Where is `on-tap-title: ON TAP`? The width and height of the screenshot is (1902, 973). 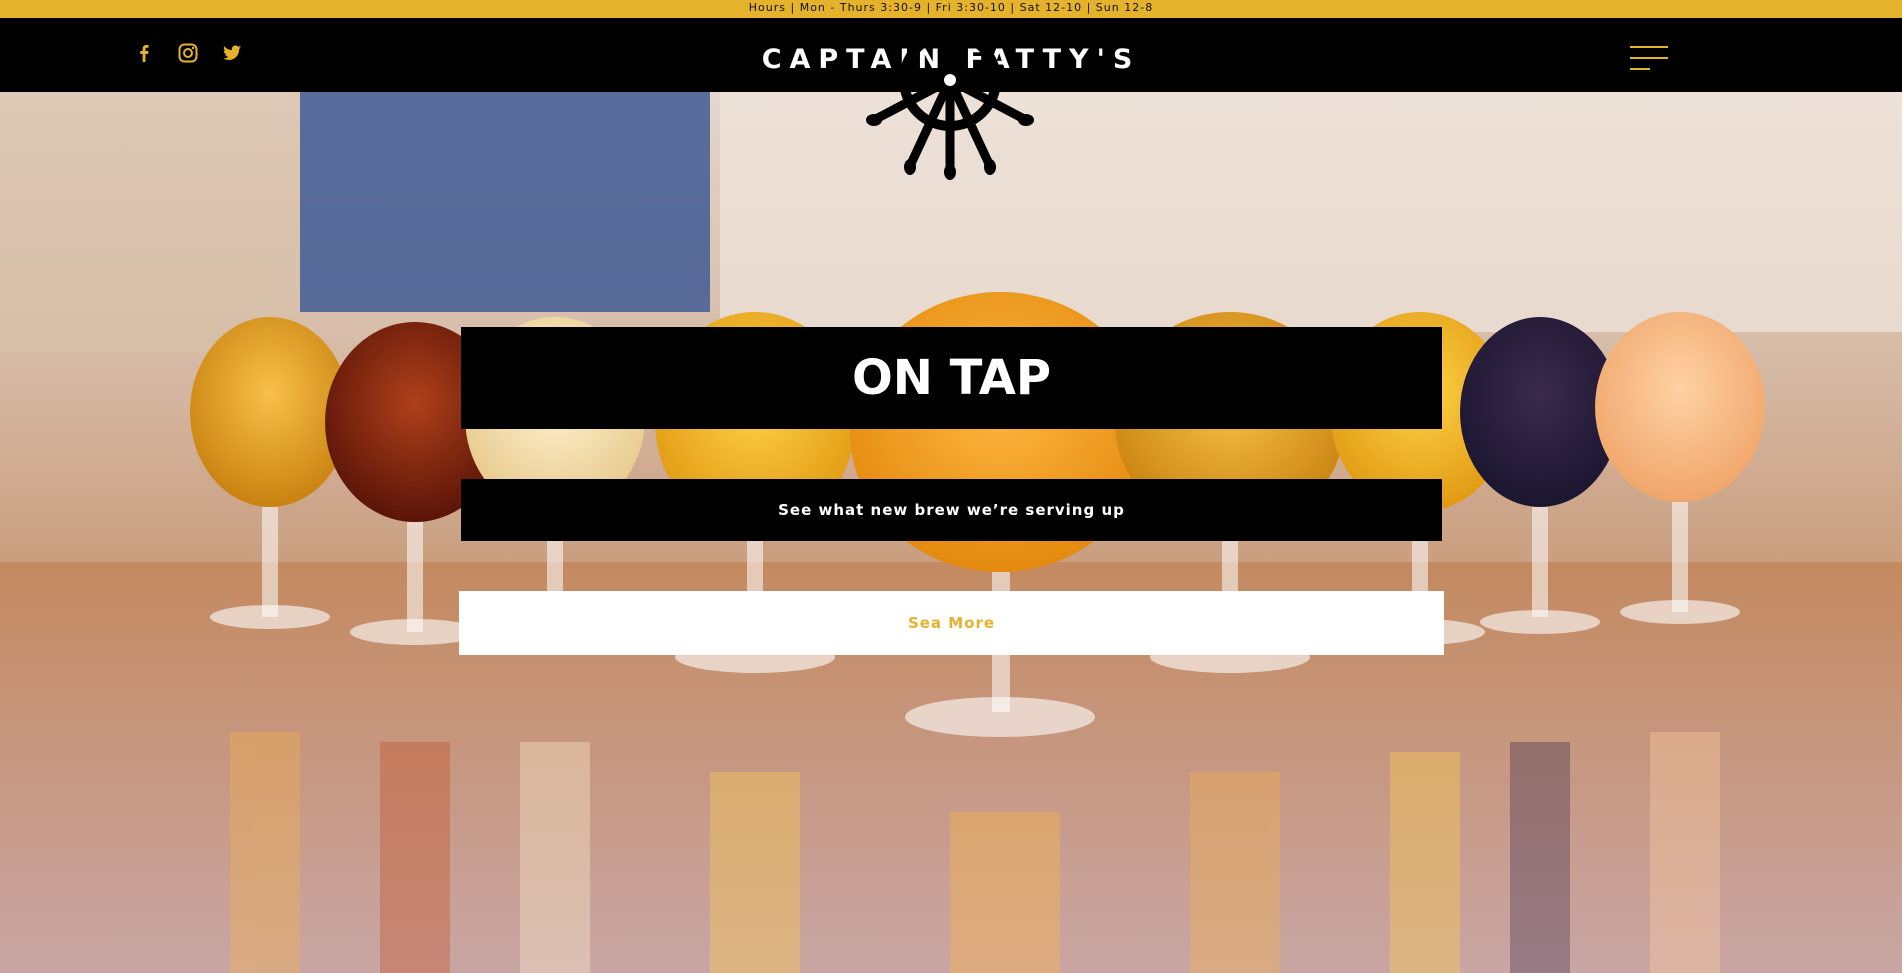
on-tap-title: ON TAP is located at coordinates (951, 378).